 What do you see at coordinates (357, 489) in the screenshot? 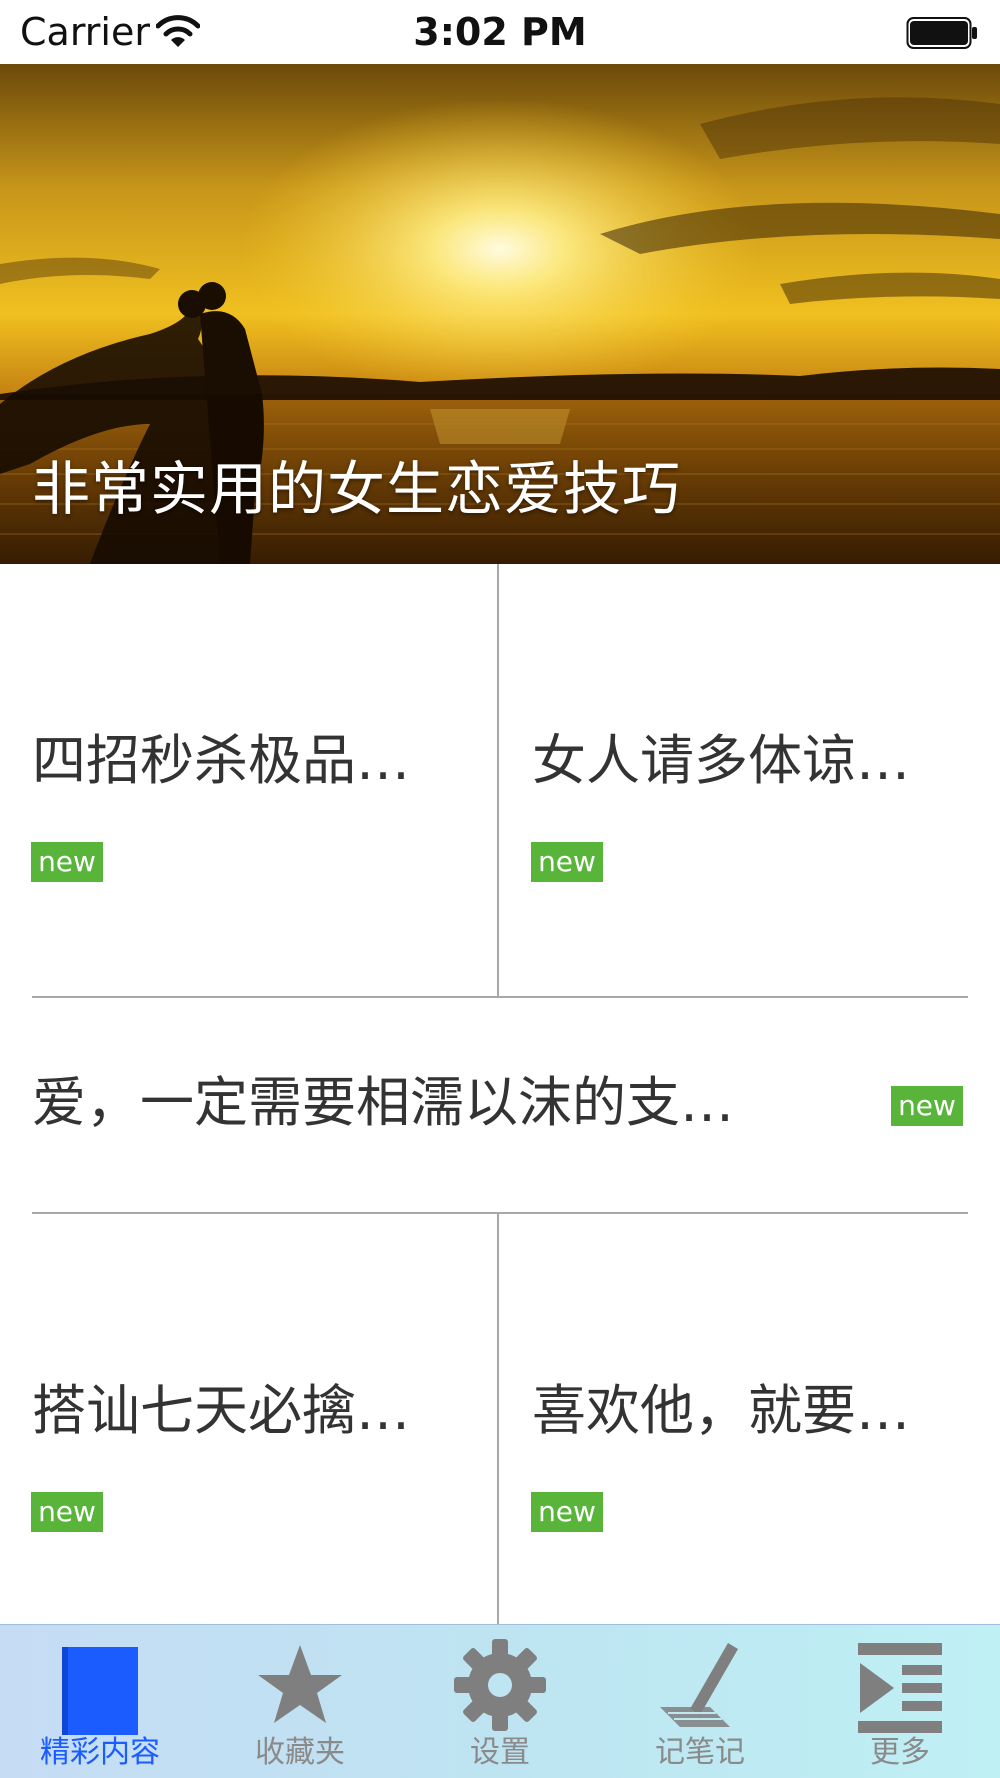
I see `hero-title: 非常实用的女生恋爱技巧` at bounding box center [357, 489].